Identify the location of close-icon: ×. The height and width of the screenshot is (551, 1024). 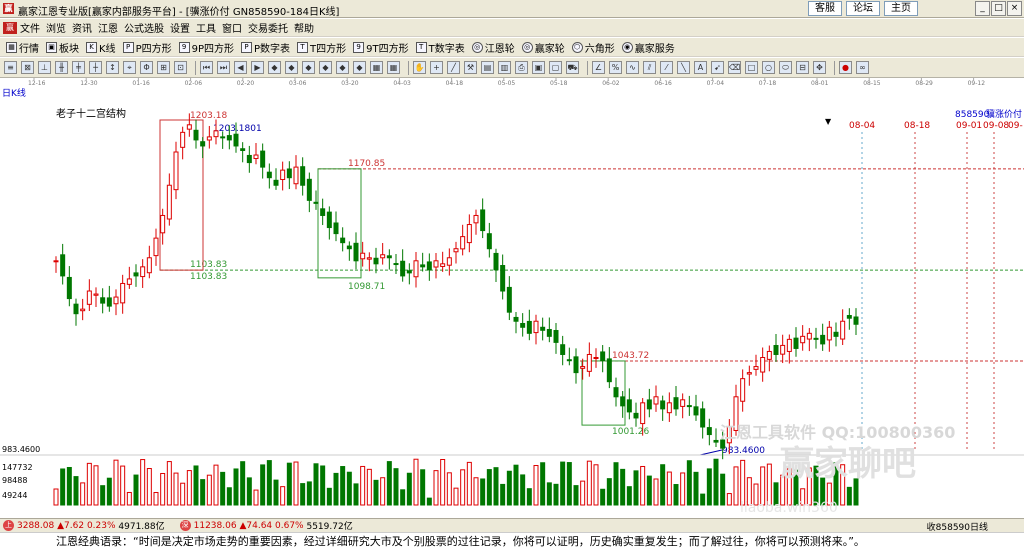
(1014, 8).